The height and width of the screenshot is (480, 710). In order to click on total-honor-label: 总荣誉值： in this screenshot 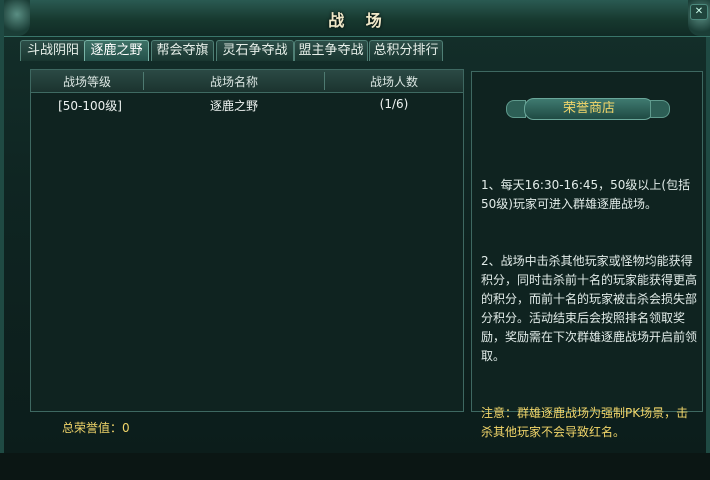, I will do `click(92, 428)`.